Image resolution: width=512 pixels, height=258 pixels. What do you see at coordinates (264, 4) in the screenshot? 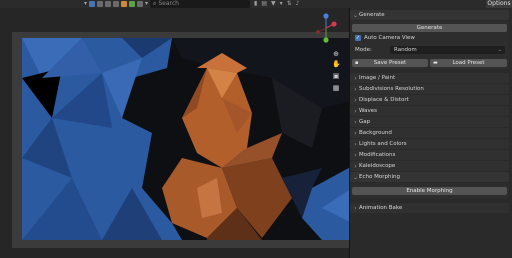
I see `display-icon: ▤` at bounding box center [264, 4].